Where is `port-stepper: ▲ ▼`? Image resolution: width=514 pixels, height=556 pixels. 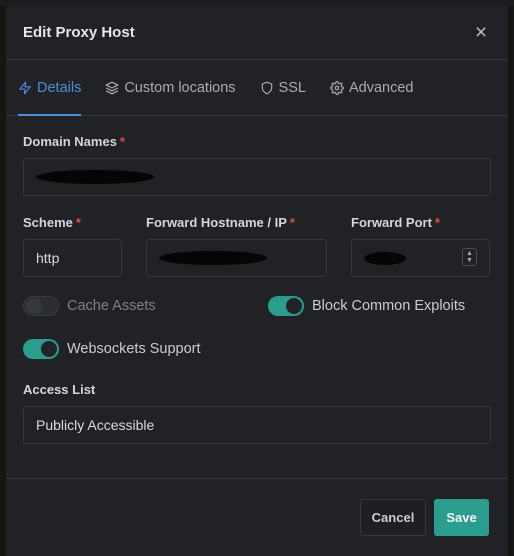 port-stepper: ▲ ▼ is located at coordinates (469, 257).